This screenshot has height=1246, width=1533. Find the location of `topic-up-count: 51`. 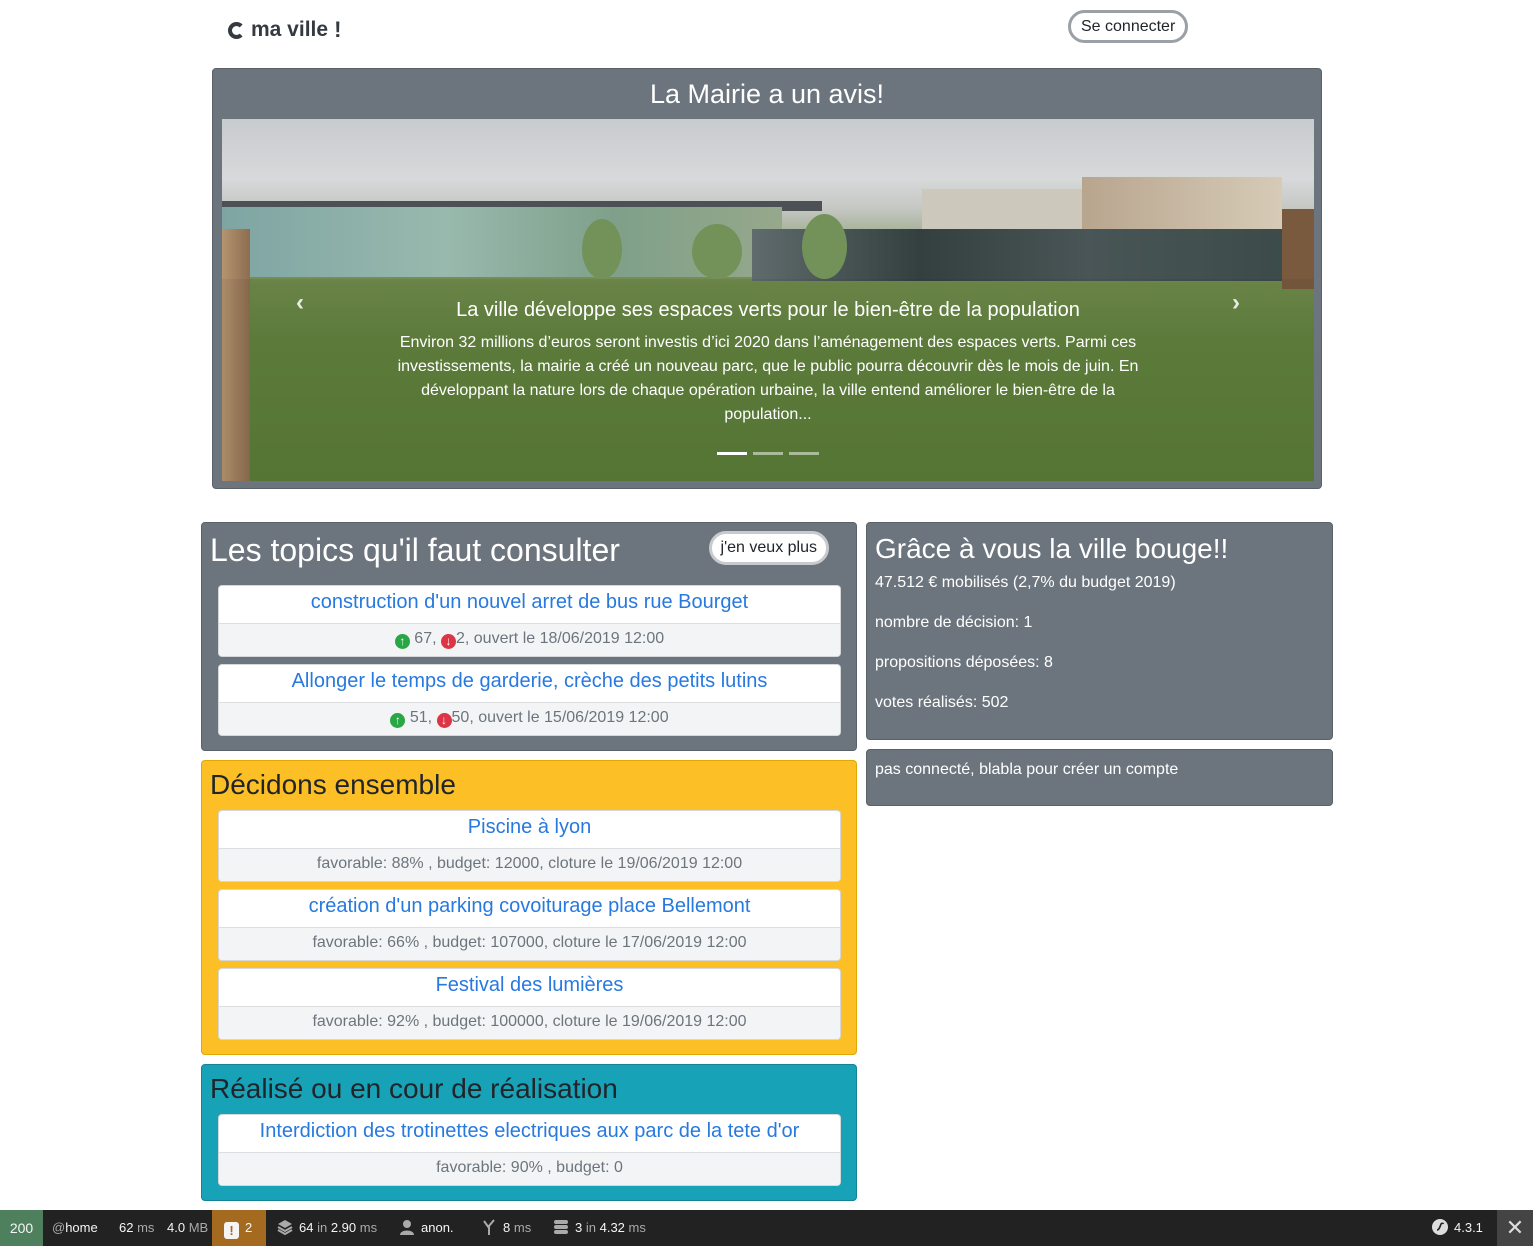

topic-up-count: 51 is located at coordinates (418, 717).